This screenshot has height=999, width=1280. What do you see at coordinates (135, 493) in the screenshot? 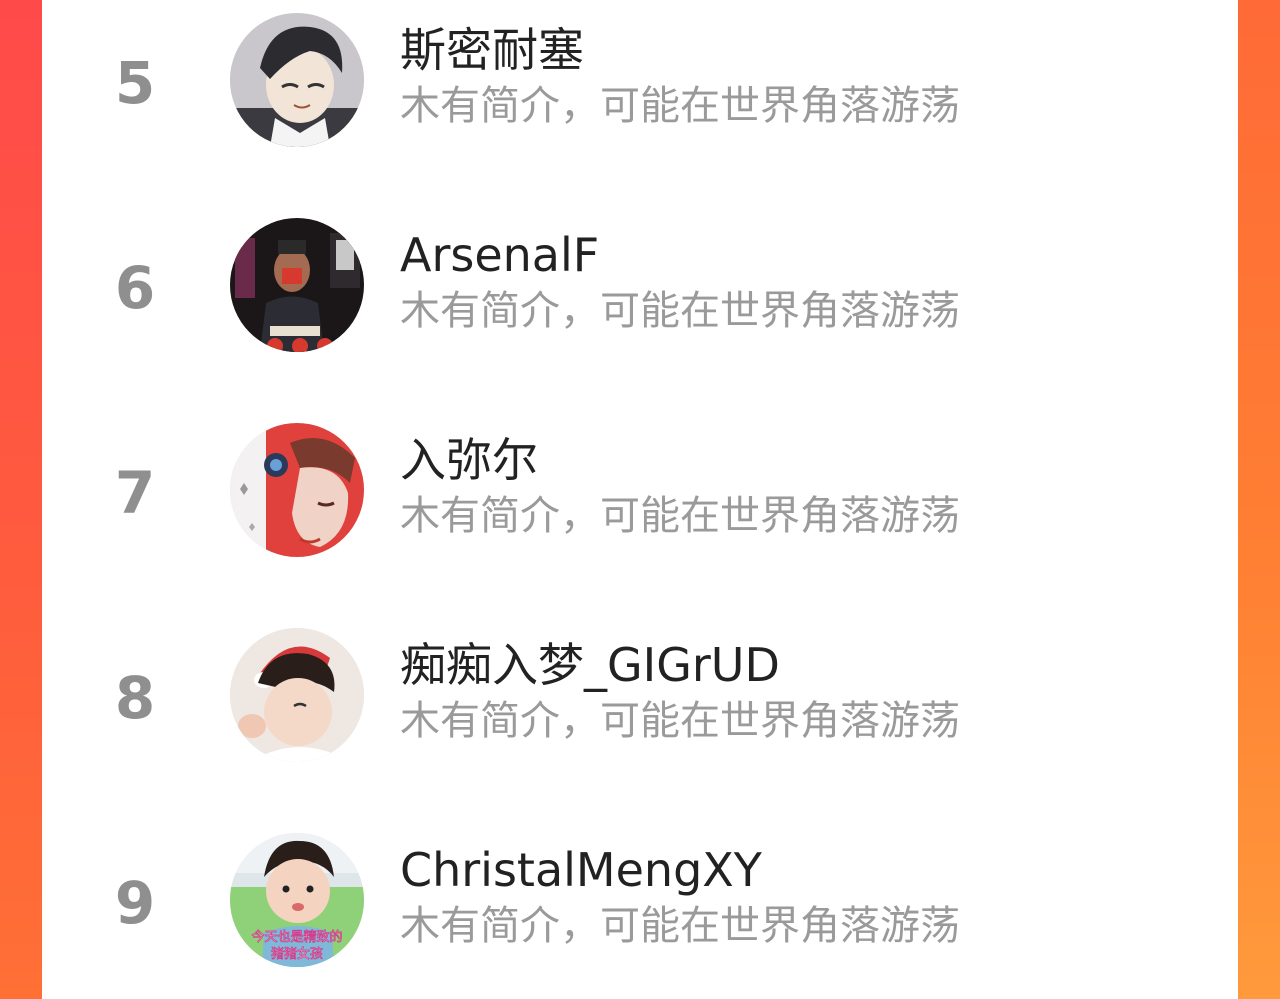
I see `rank-number: 7` at bounding box center [135, 493].